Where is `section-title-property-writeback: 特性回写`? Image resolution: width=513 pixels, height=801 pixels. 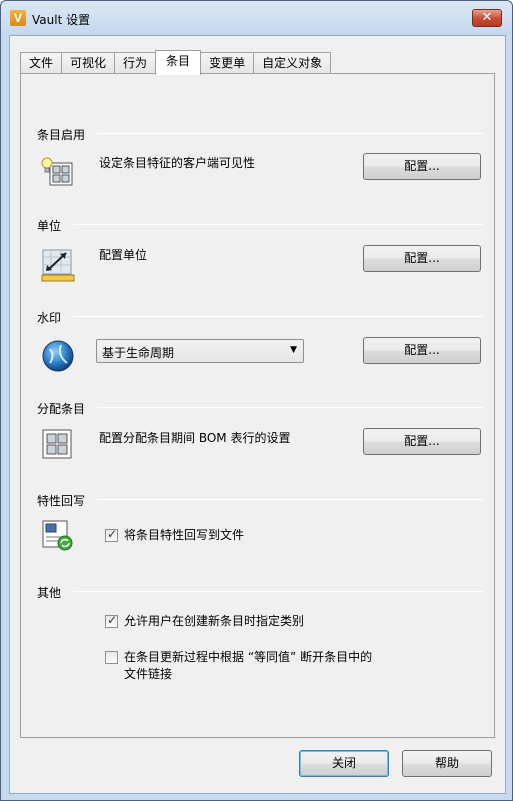
section-title-property-writeback: 特性回写 is located at coordinates (61, 501).